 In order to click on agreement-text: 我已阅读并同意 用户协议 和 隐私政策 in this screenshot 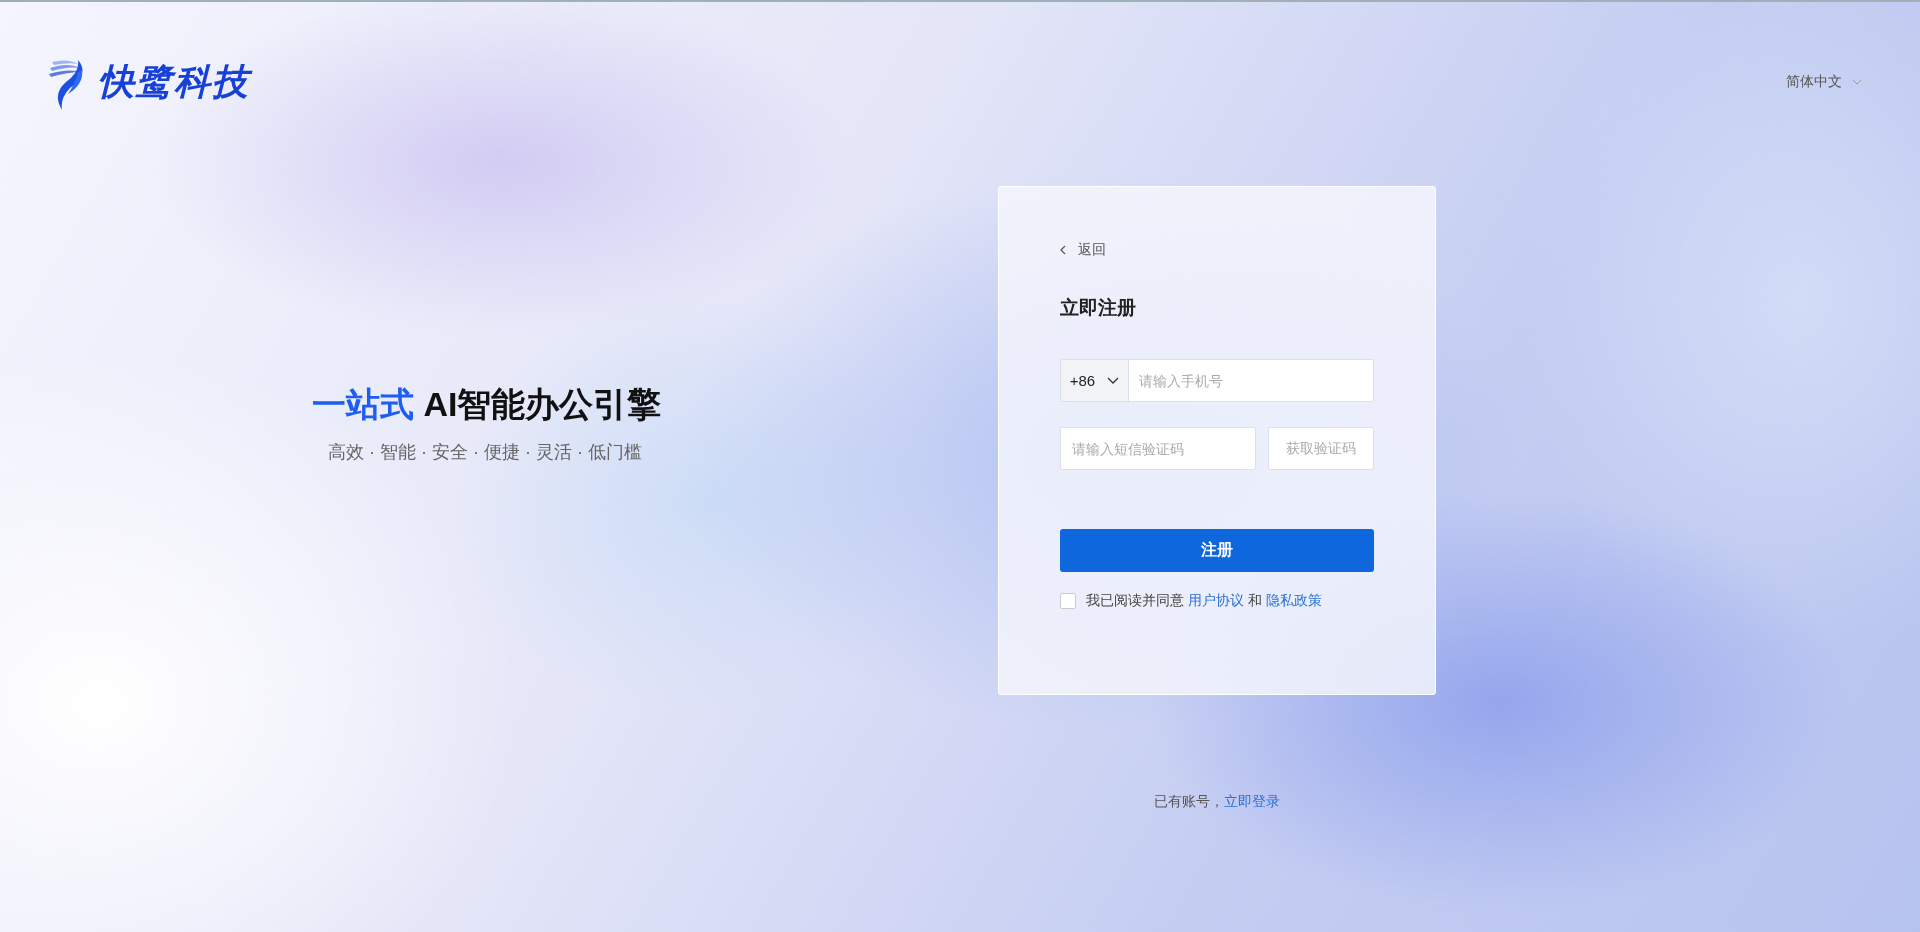, I will do `click(1204, 601)`.